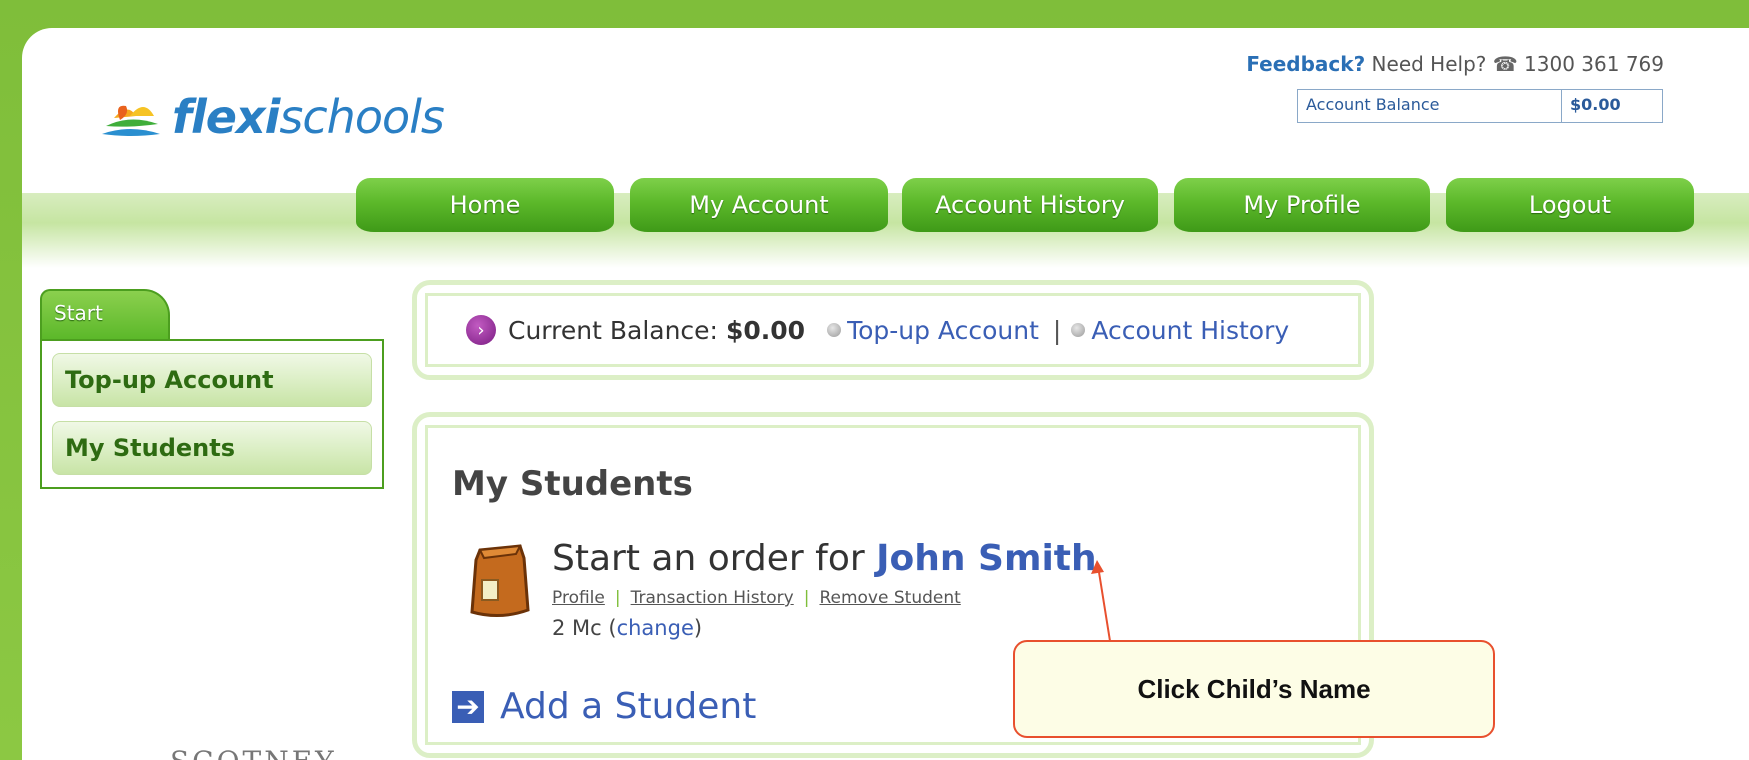  Describe the element at coordinates (1595, 104) in the screenshot. I see `account-balance-value: $0.00` at that location.